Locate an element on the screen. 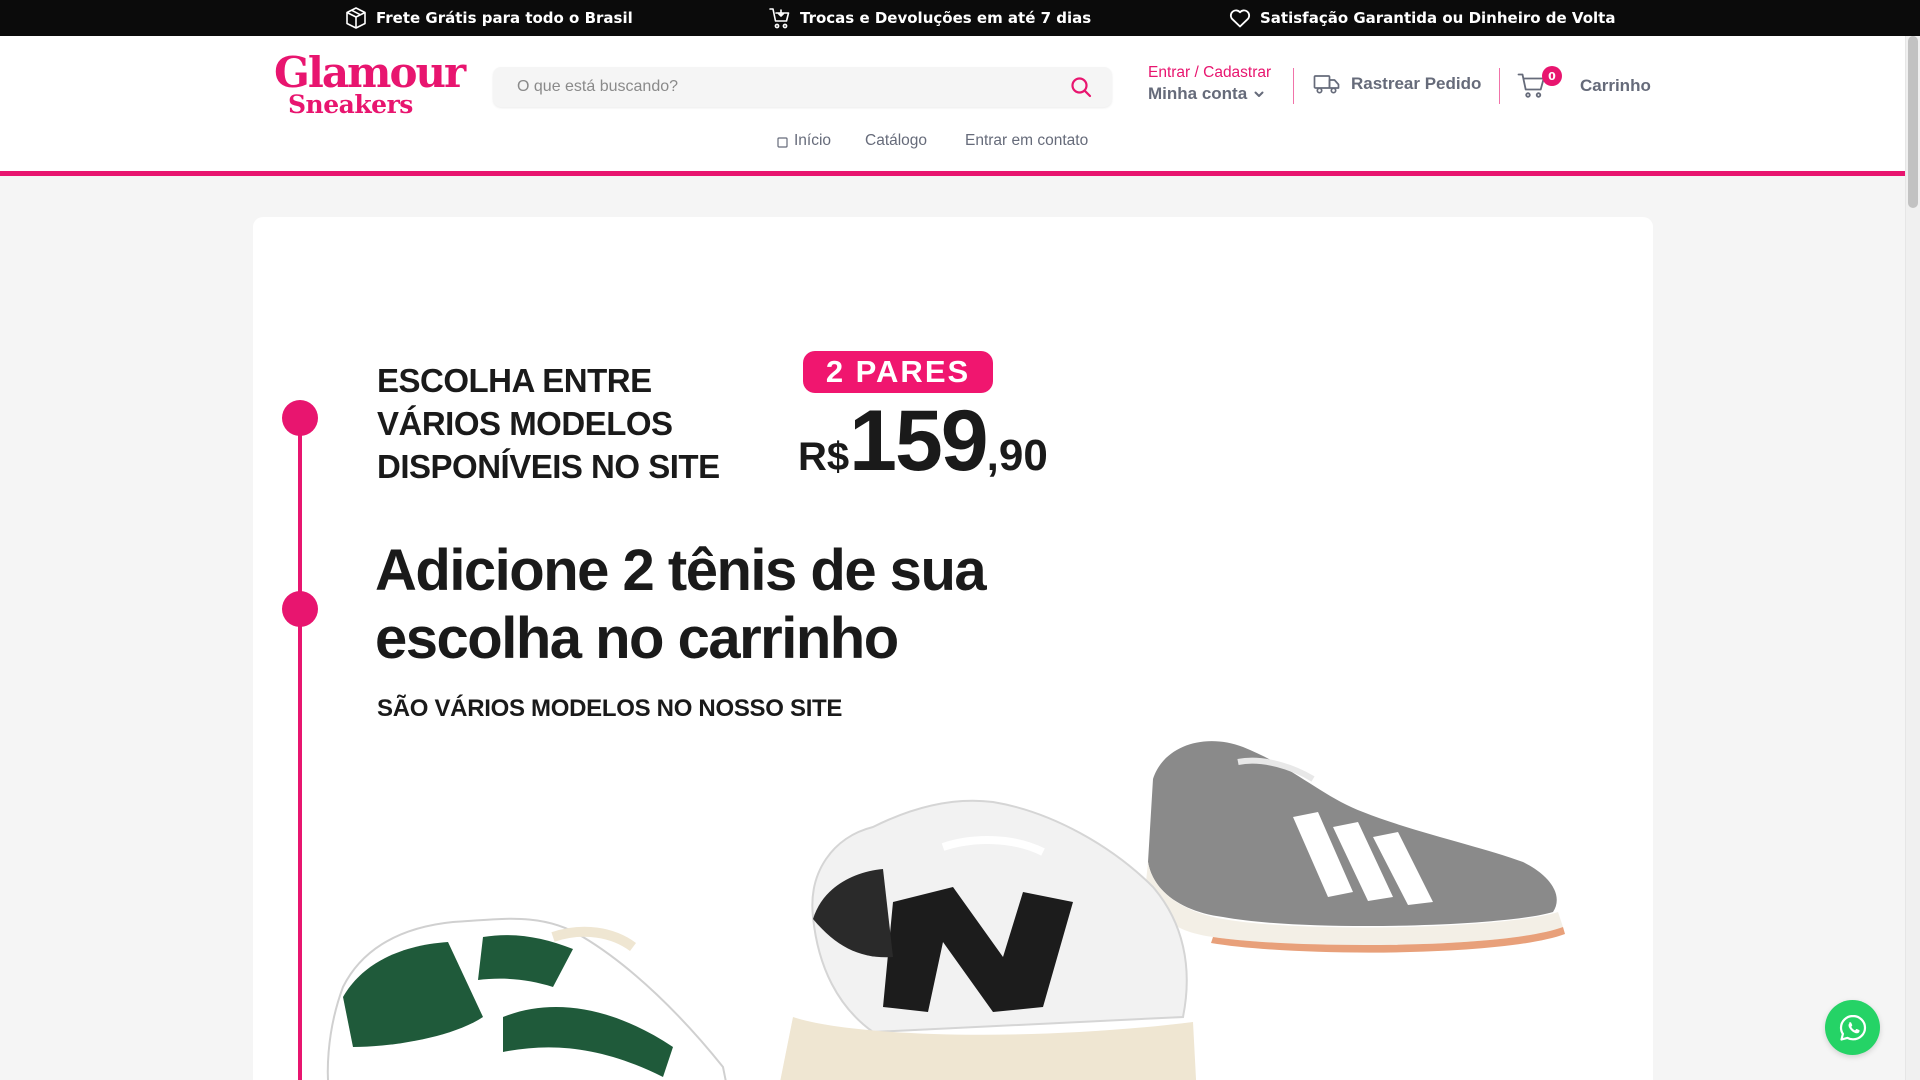 This screenshot has width=1920, height=1080. cart-button: 0 Carrinho is located at coordinates (1587, 86).